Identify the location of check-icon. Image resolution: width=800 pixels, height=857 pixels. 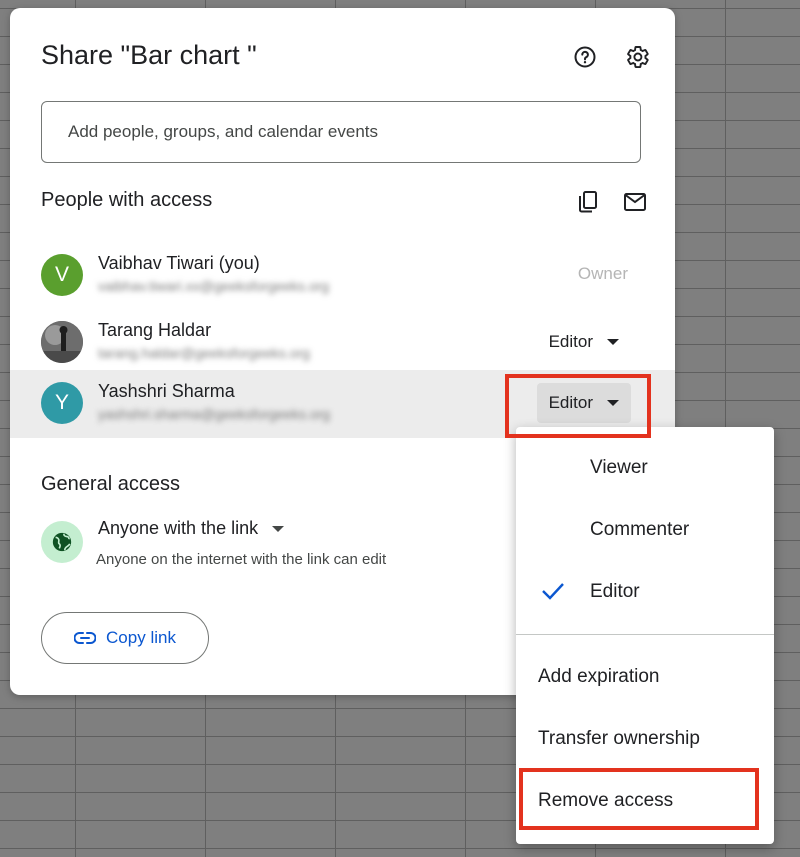
(553, 591).